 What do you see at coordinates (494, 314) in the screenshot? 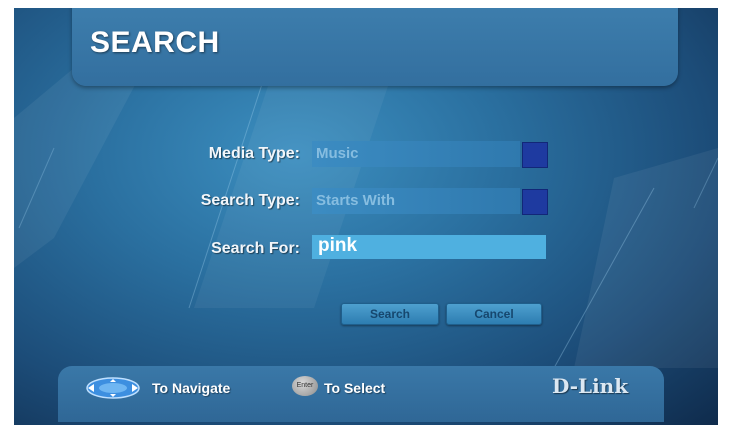
I see `cancel-button: Cancel` at bounding box center [494, 314].